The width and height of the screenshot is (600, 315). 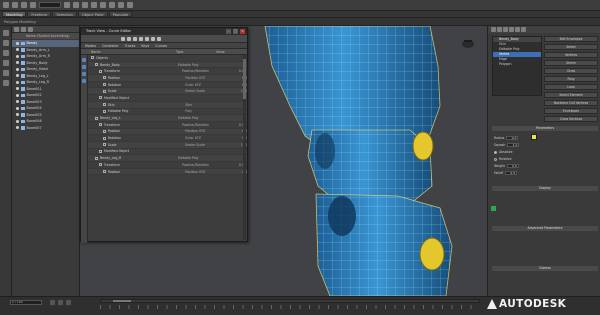 What do you see at coordinates (121, 5) in the screenshot?
I see `align-icon` at bounding box center [121, 5].